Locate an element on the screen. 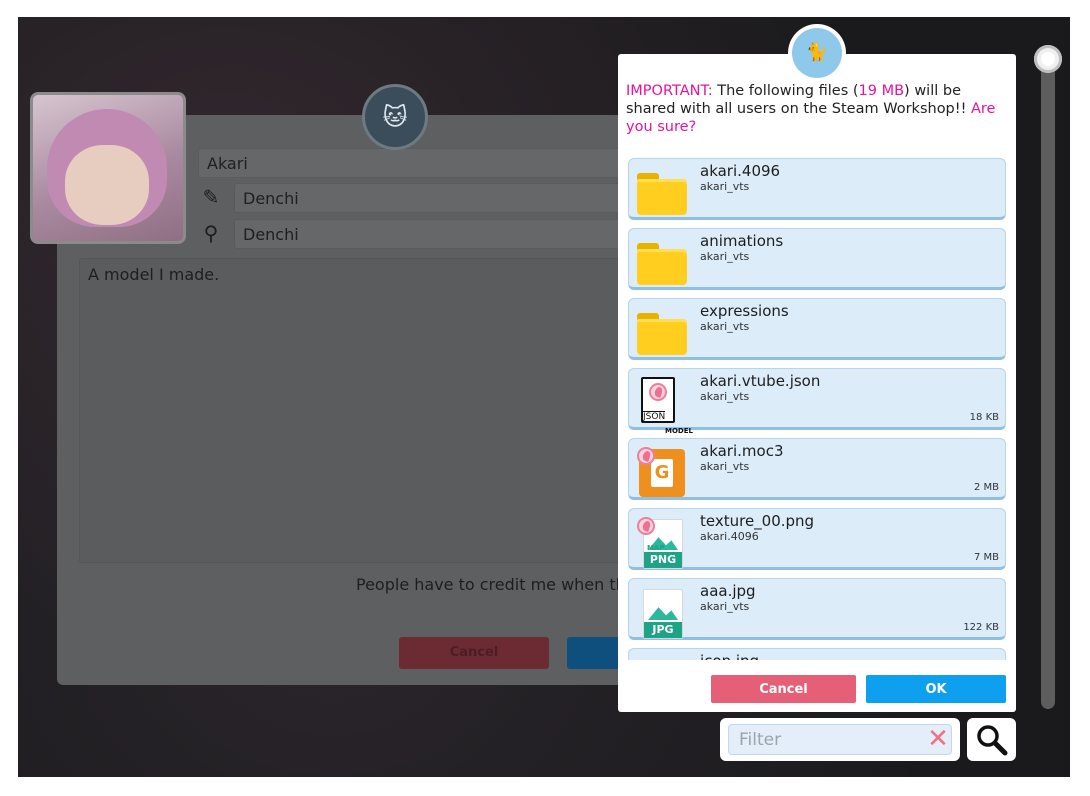 The height and width of the screenshot is (796, 1090). file-parent: akari.4096 is located at coordinates (729, 536).